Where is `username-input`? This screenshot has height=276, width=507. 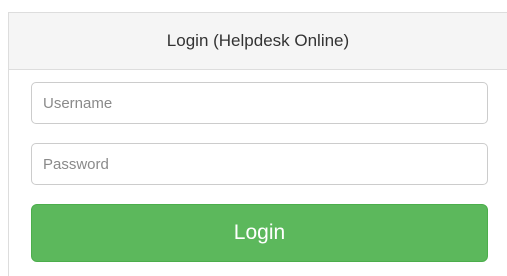
username-input is located at coordinates (259, 103).